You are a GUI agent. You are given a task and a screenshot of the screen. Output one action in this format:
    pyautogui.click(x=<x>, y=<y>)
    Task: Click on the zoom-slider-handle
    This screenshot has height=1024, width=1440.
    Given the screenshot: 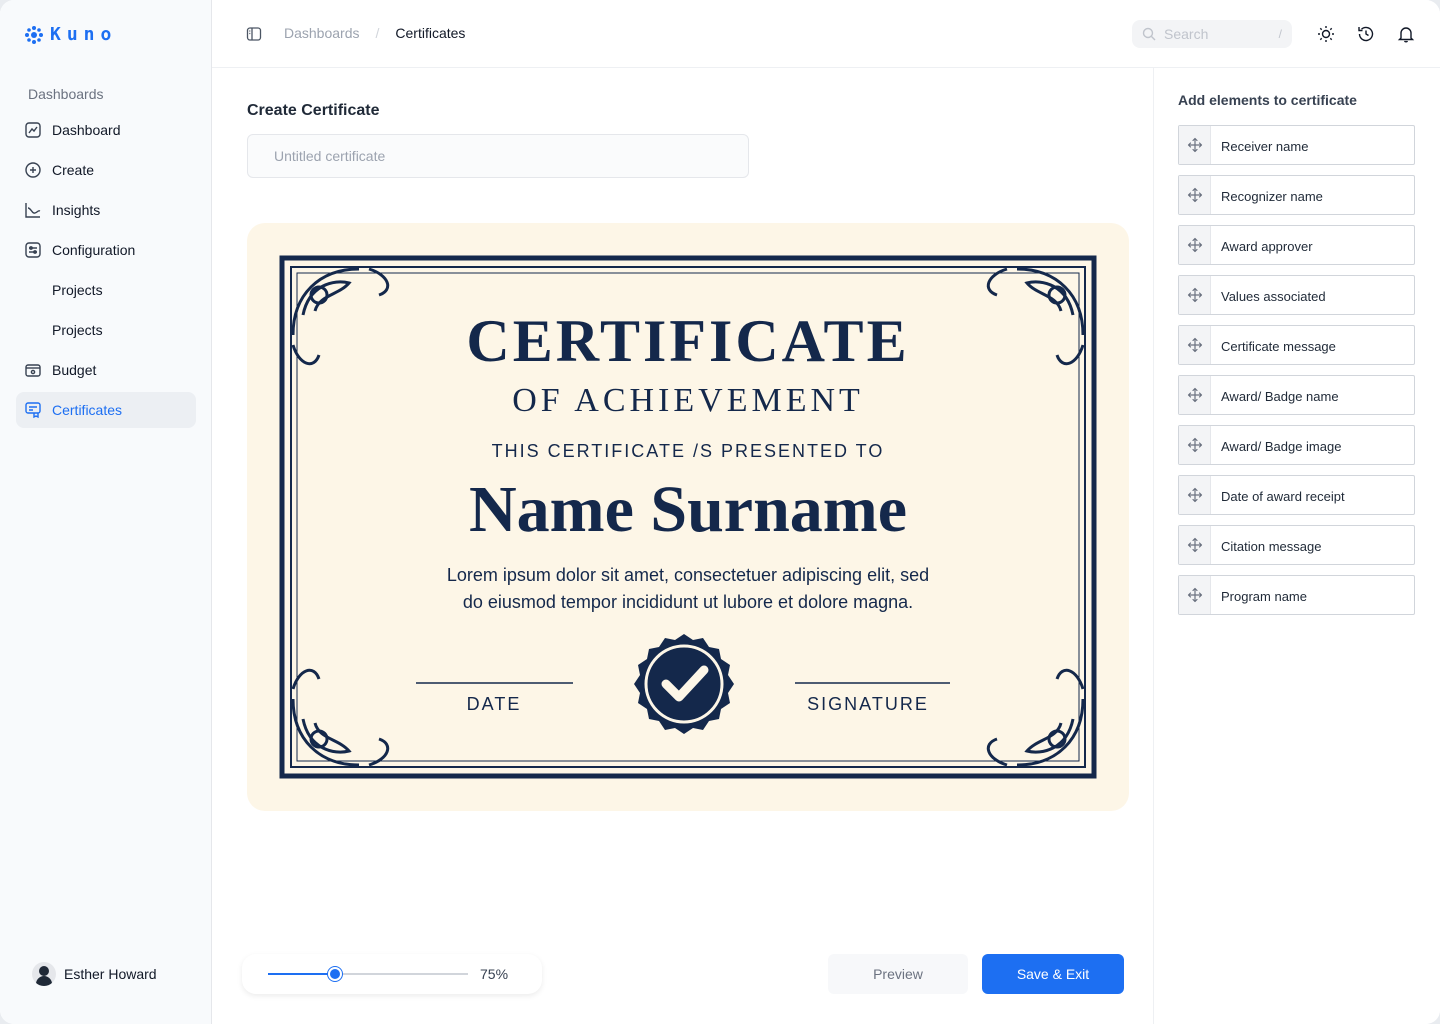 What is the action you would take?
    pyautogui.click(x=334, y=974)
    